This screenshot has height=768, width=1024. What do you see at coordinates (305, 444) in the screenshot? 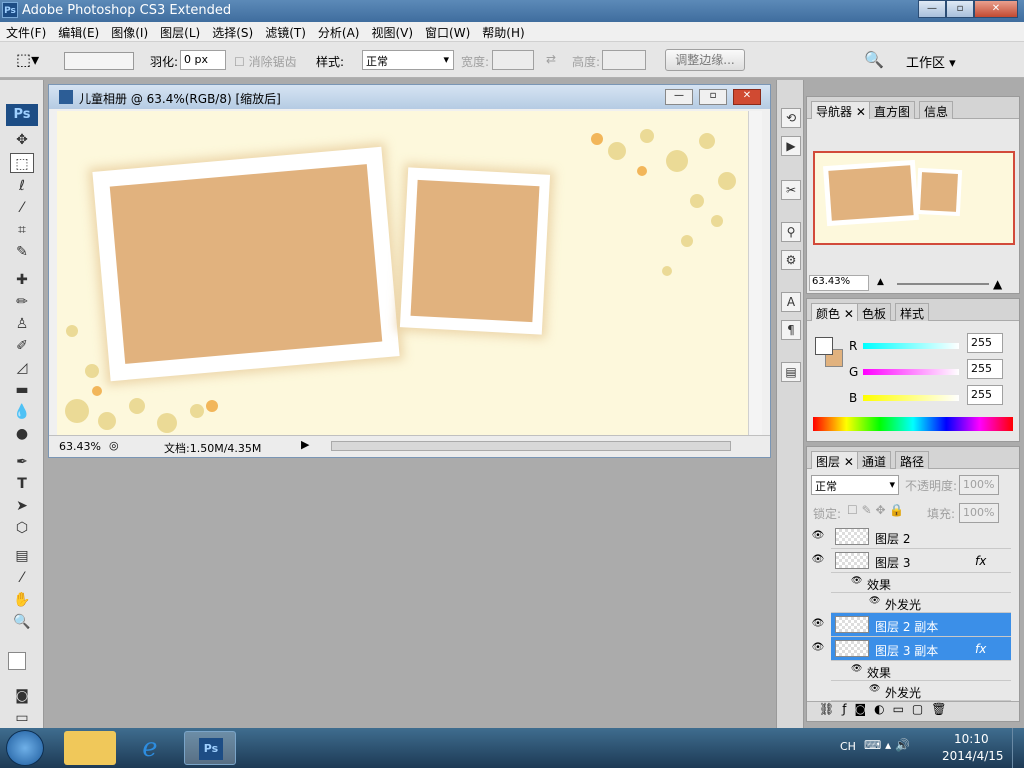
I see `status-menu-arrow: ▶` at bounding box center [305, 444].